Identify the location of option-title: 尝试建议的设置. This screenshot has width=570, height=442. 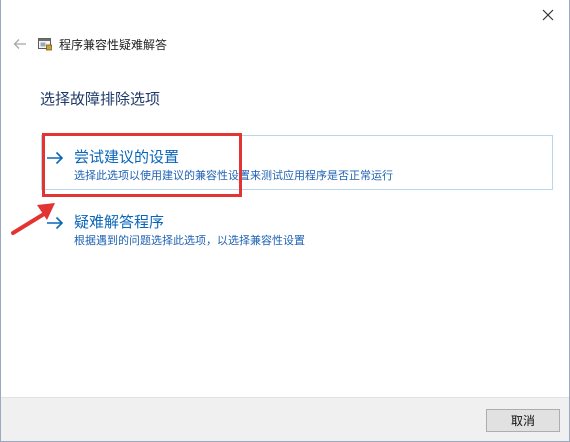
(127, 157).